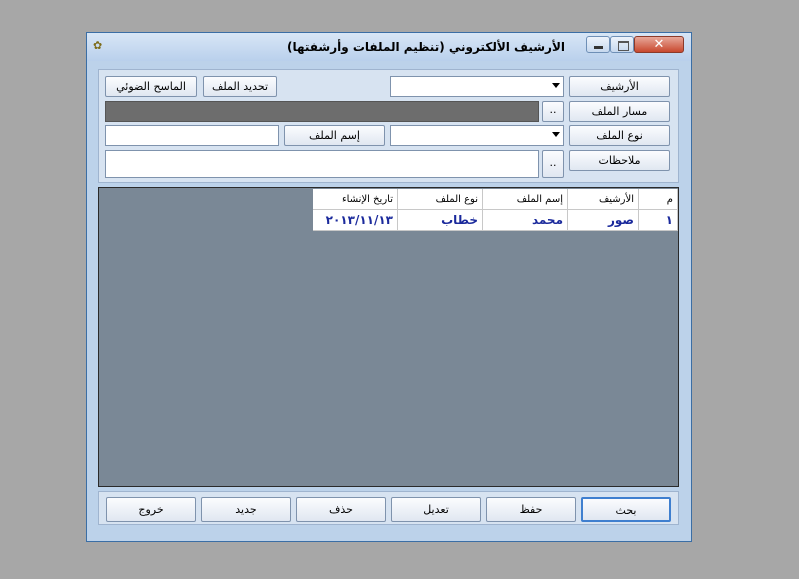  I want to click on column-header-filetype: نوع الملف, so click(440, 199).